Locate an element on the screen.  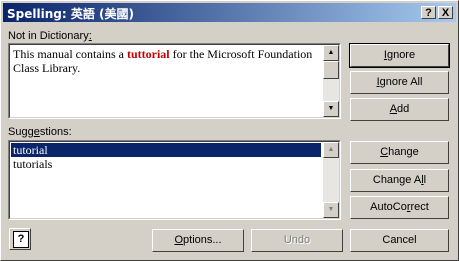
suggestions-label: Suggestions: is located at coordinates (40, 132).